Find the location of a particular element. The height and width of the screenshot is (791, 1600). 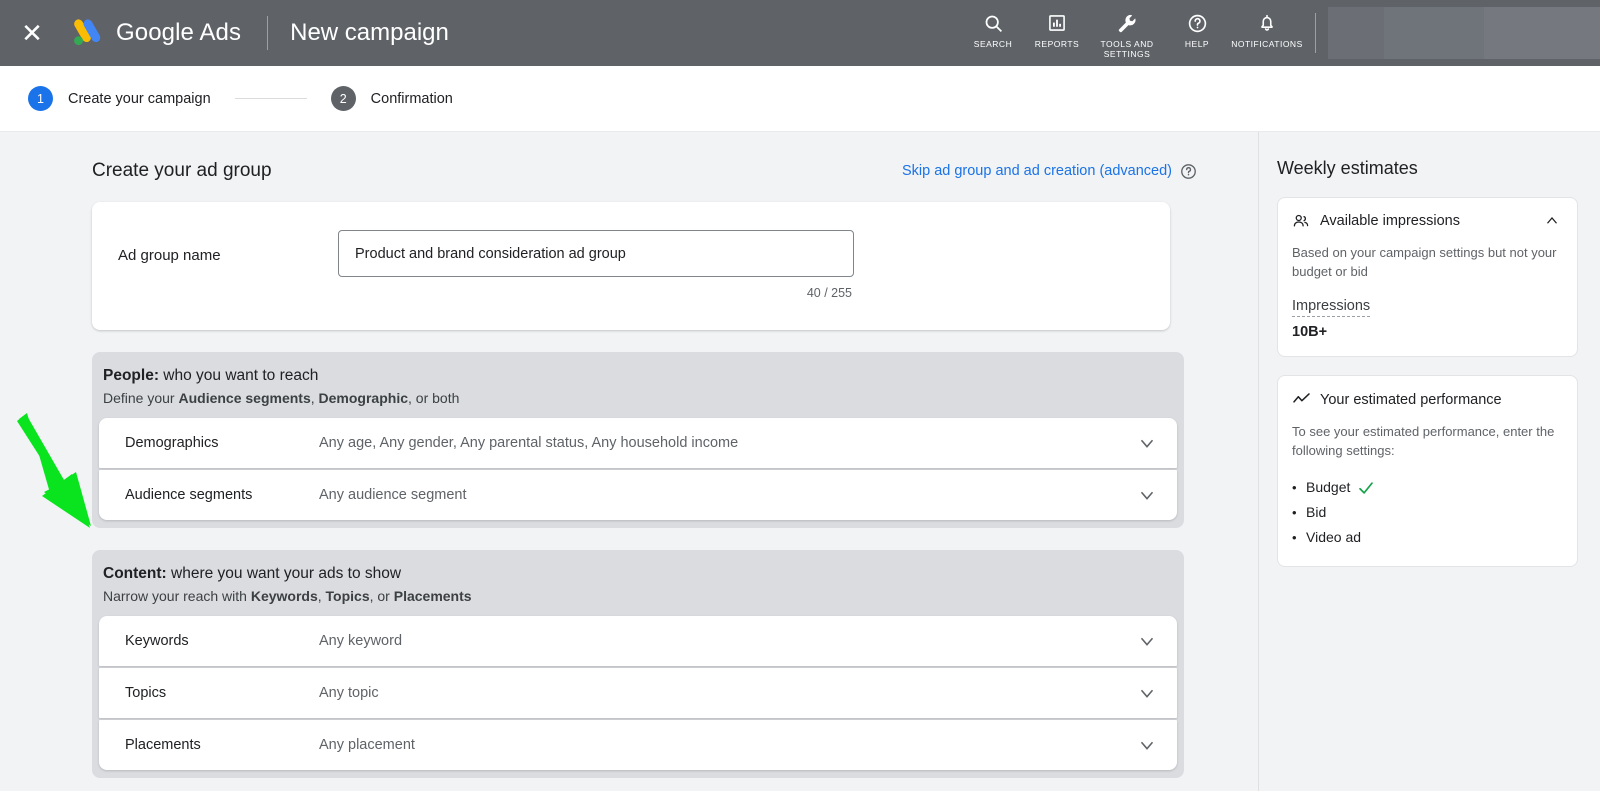

row-label: Demographics is located at coordinates (172, 443).